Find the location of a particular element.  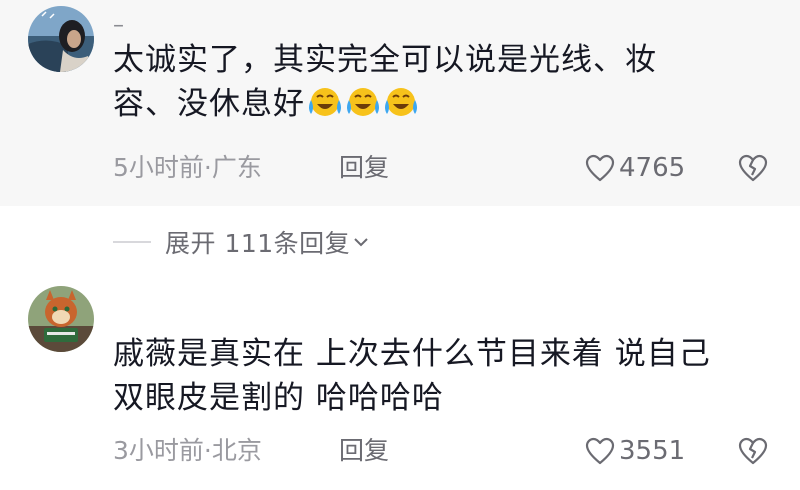

username: – is located at coordinates (118, 26).